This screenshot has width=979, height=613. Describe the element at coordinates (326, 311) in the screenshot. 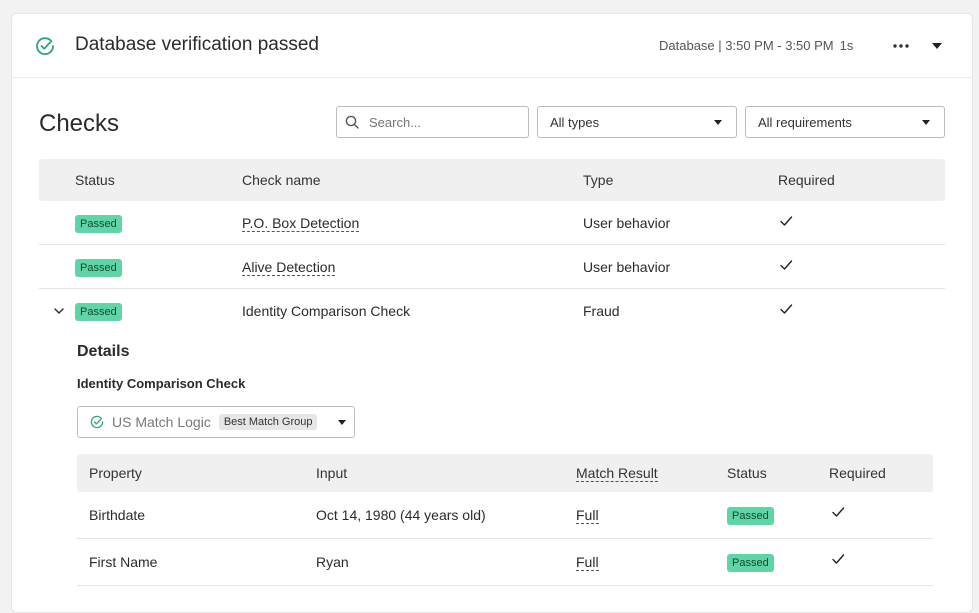

I see `check-name: Identity Comparison Check` at that location.